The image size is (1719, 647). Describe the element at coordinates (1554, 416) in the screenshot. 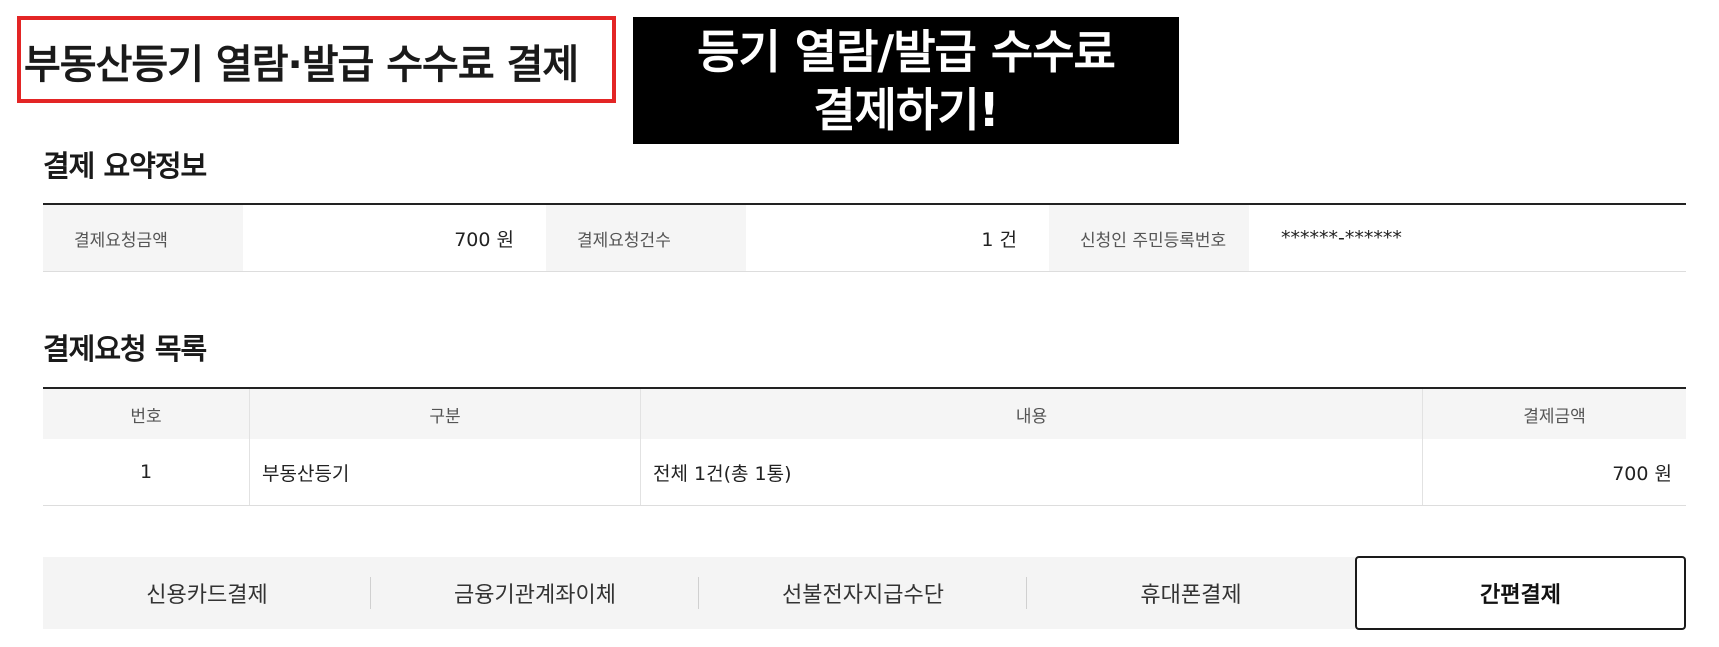

I see `column-header-amount: 결제금액` at that location.